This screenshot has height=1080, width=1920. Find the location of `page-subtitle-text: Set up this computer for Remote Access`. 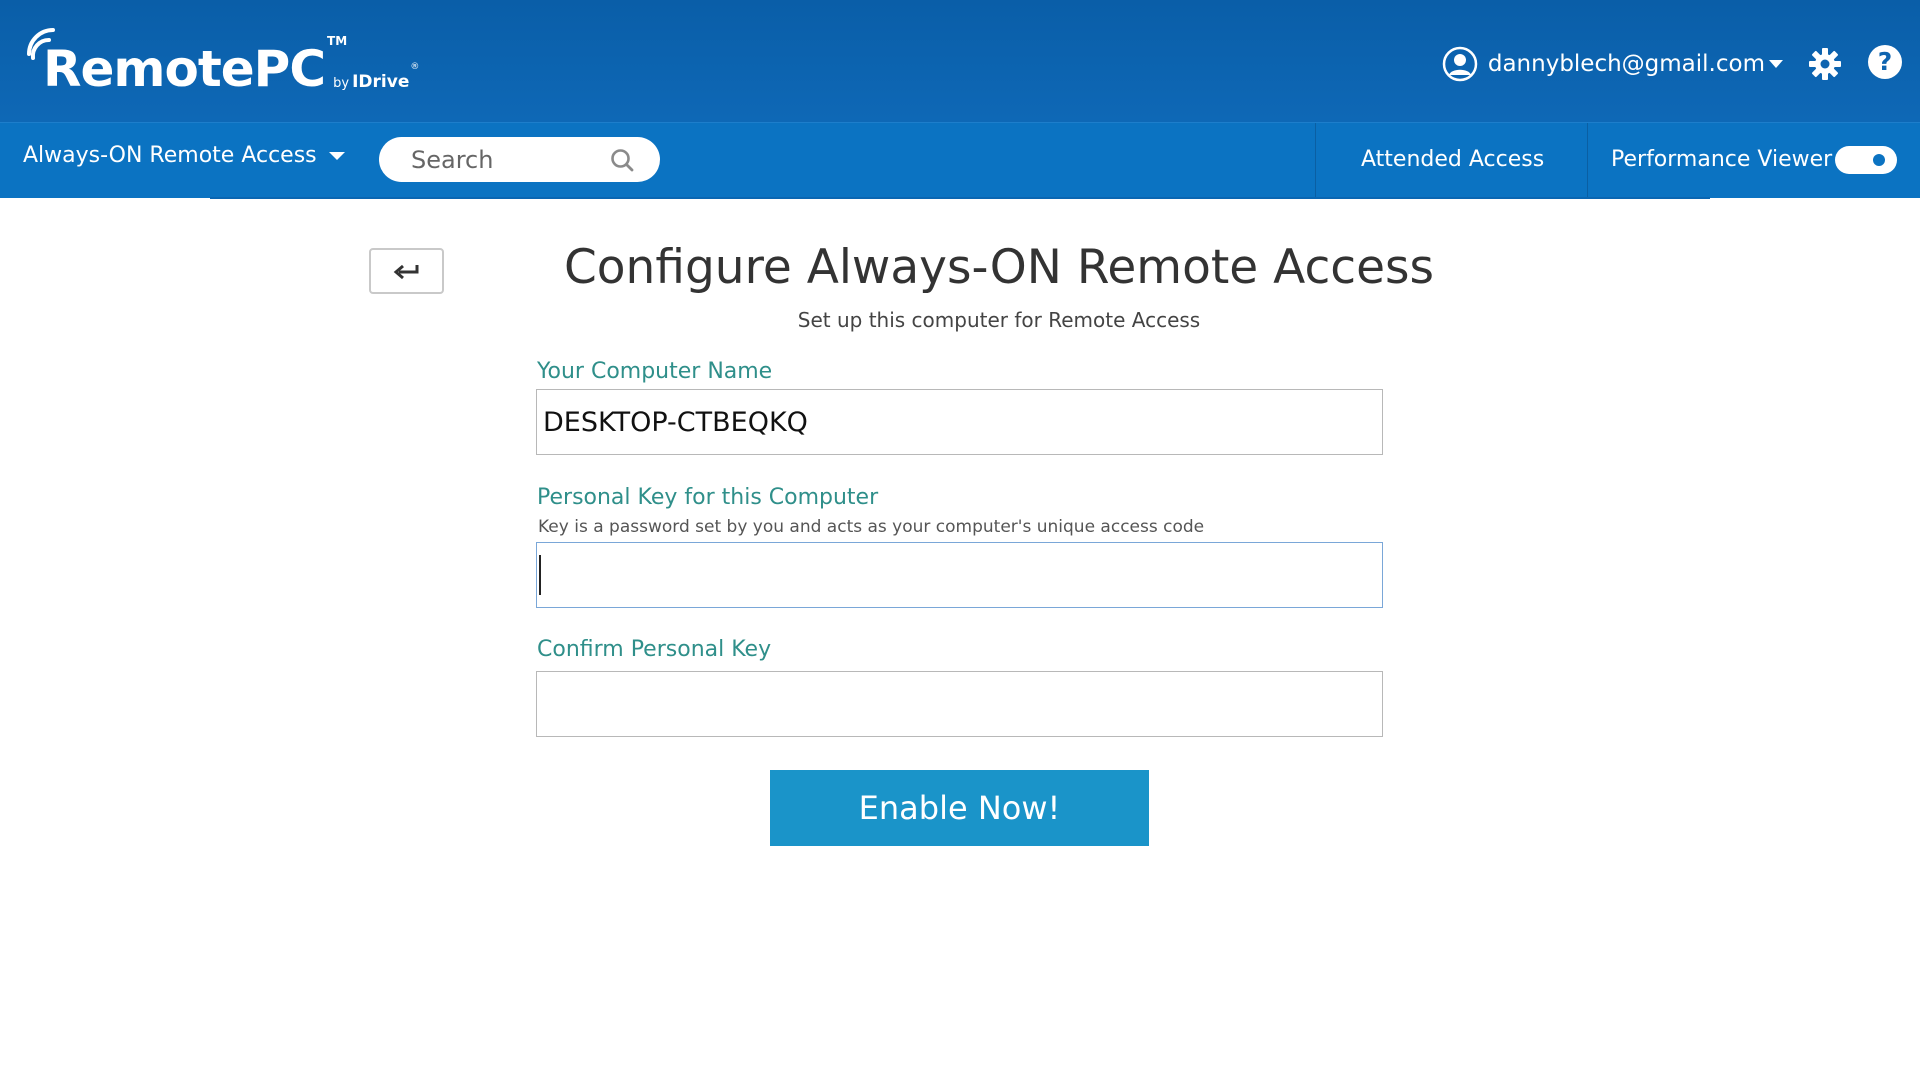

page-subtitle-text: Set up this computer for Remote Access is located at coordinates (999, 320).